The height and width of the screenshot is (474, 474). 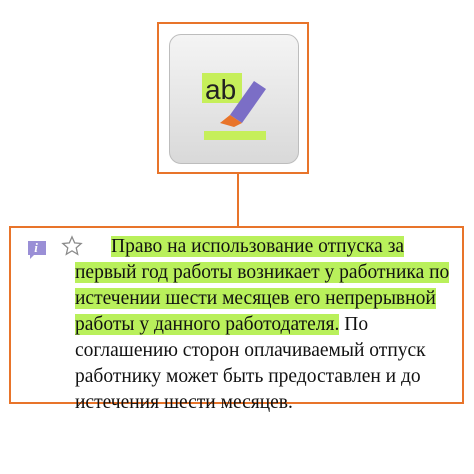 I want to click on highlighter-icon-tile: ab, so click(x=234, y=99).